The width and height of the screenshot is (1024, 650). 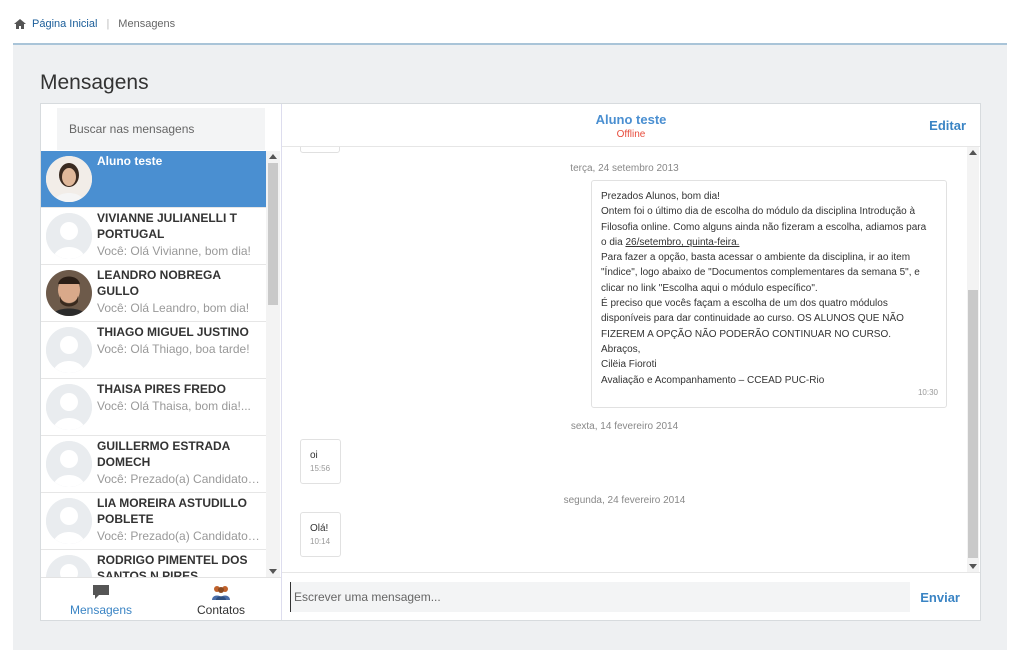 I want to click on conversation-contact-name: Aluno teste, so click(x=631, y=119).